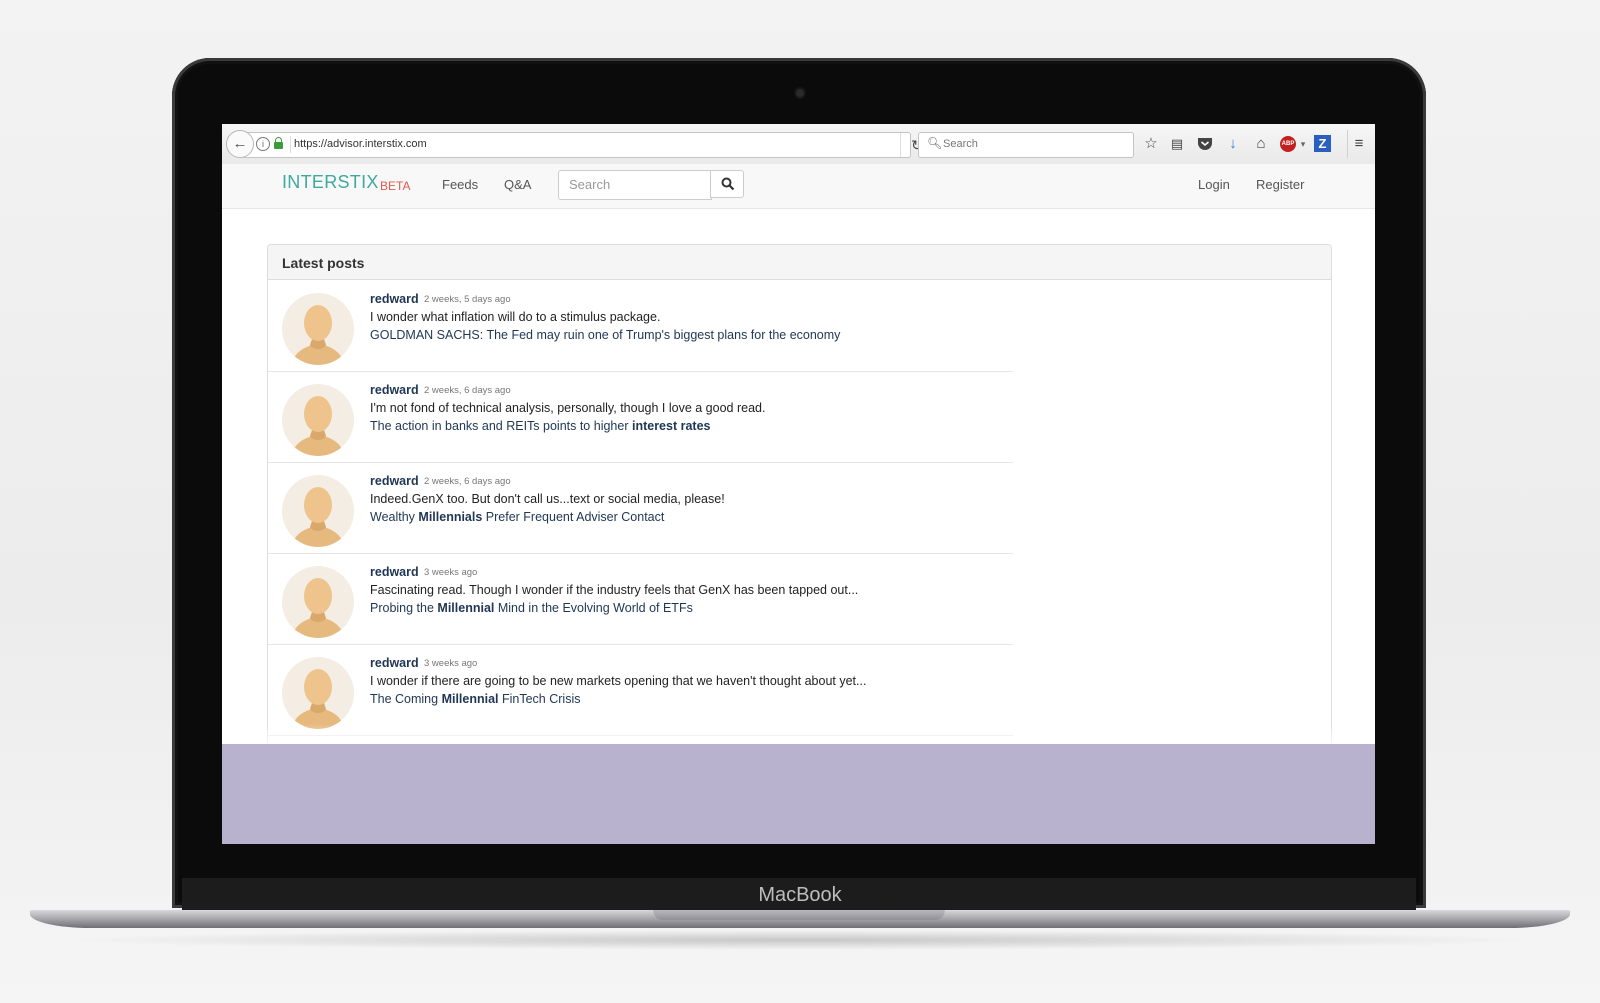 Image resolution: width=1600 pixels, height=1003 pixels. Describe the element at coordinates (330, 182) in the screenshot. I see `site-logo: INTERSTIX` at that location.